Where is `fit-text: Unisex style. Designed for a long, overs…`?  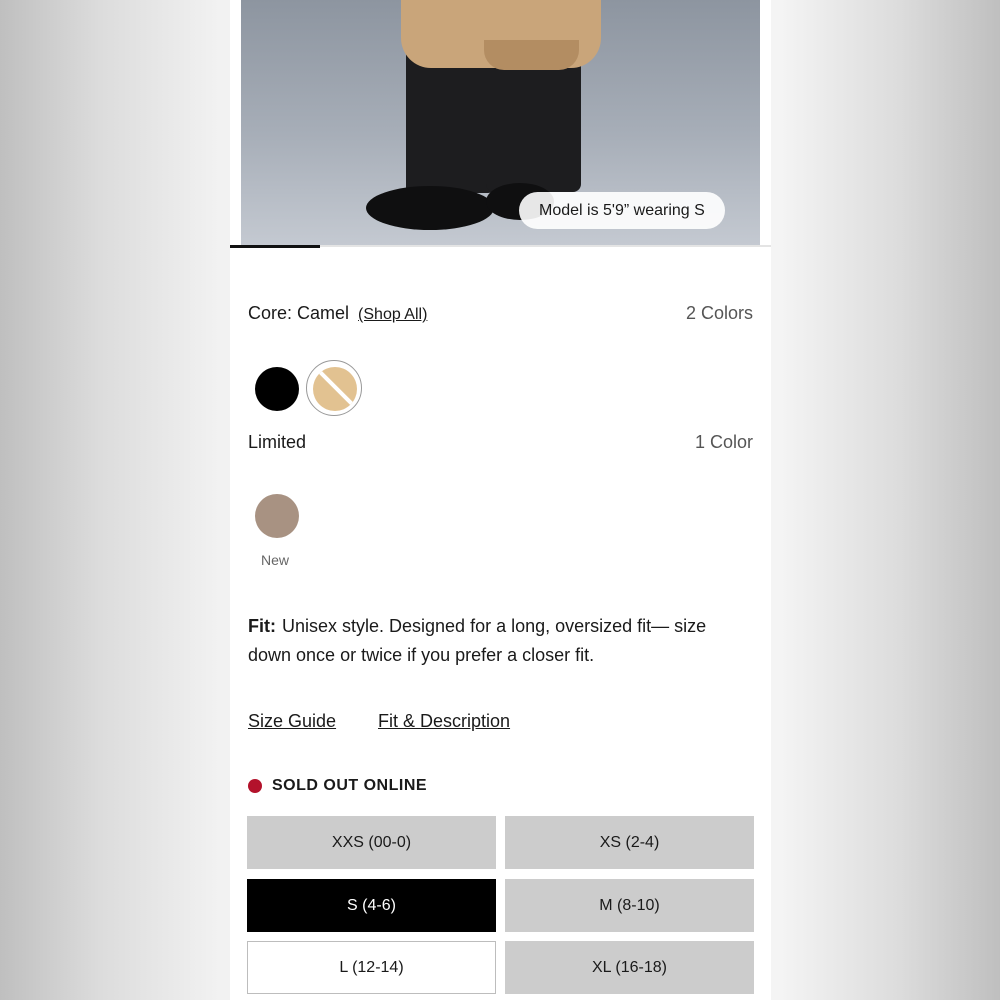
fit-text: Unisex style. Designed for a long, overs… is located at coordinates (477, 640).